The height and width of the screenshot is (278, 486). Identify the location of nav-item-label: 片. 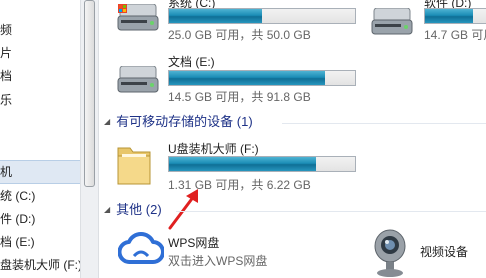
(6, 53).